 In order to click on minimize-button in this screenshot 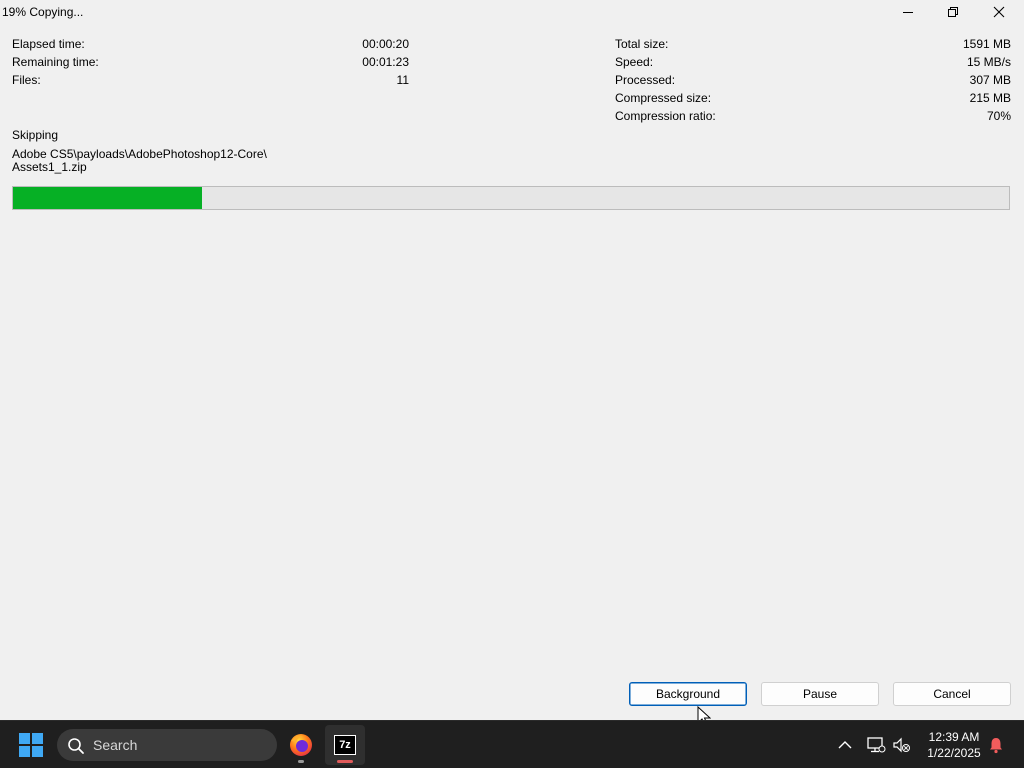, I will do `click(908, 12)`.